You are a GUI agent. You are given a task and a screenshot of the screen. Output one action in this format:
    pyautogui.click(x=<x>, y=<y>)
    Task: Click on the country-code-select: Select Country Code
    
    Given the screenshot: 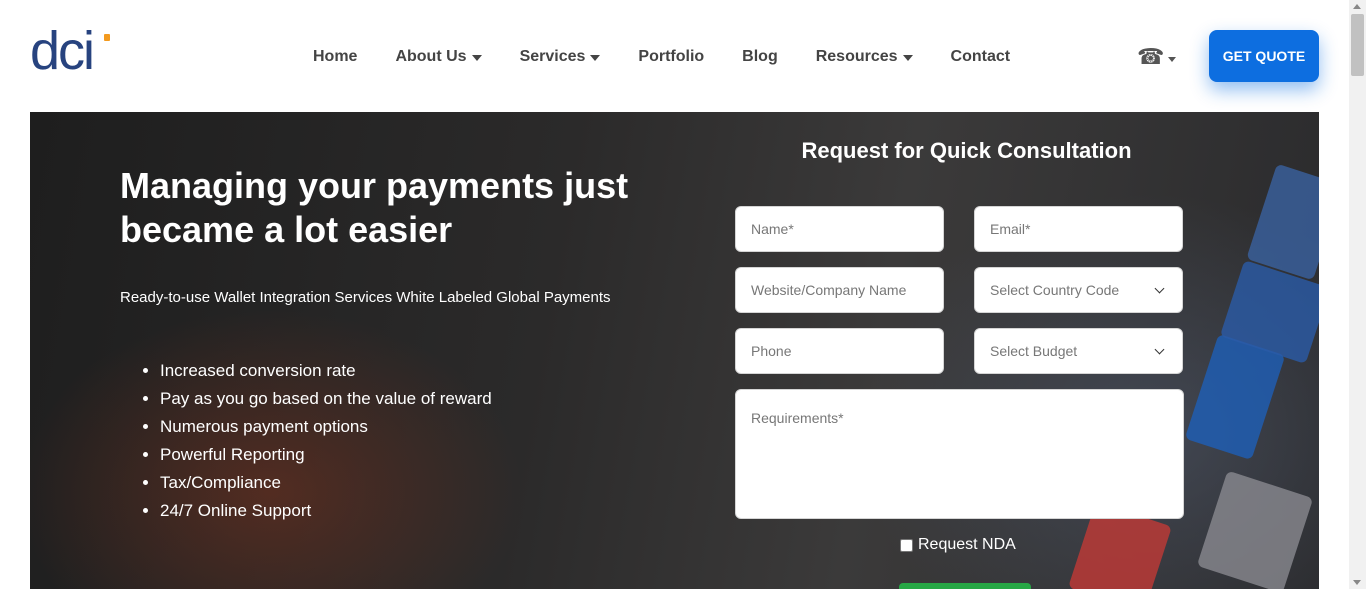 What is the action you would take?
    pyautogui.click(x=1078, y=290)
    